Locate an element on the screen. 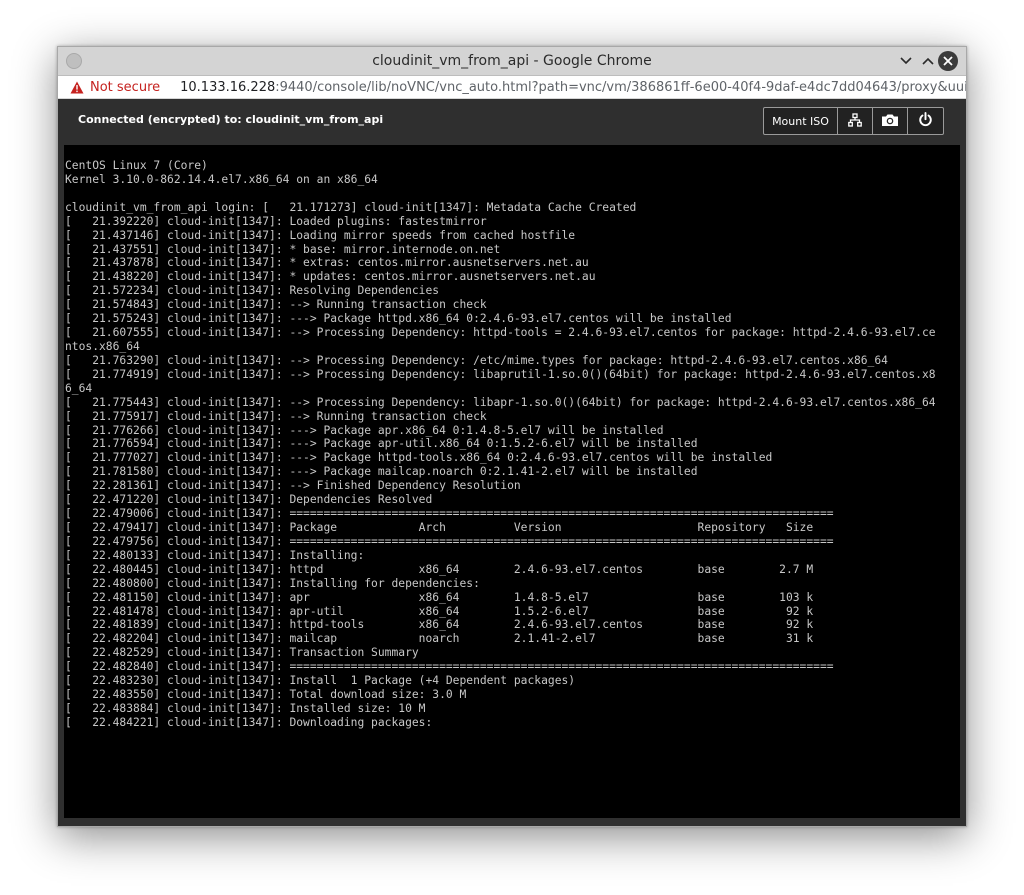  screenshot-button is located at coordinates (890, 121).